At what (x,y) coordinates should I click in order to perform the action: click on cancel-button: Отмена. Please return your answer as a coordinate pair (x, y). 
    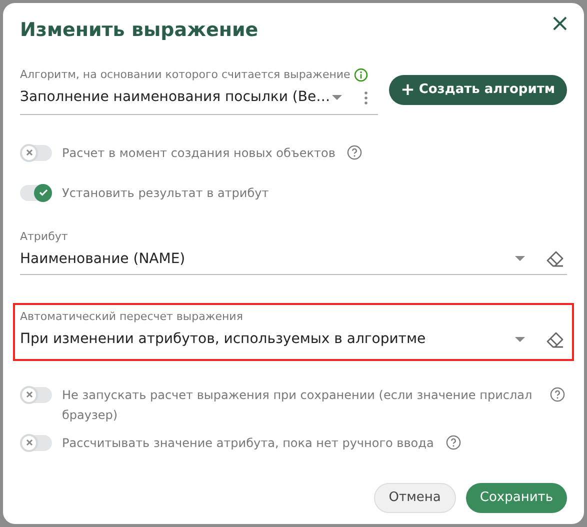
    Looking at the image, I should click on (415, 497).